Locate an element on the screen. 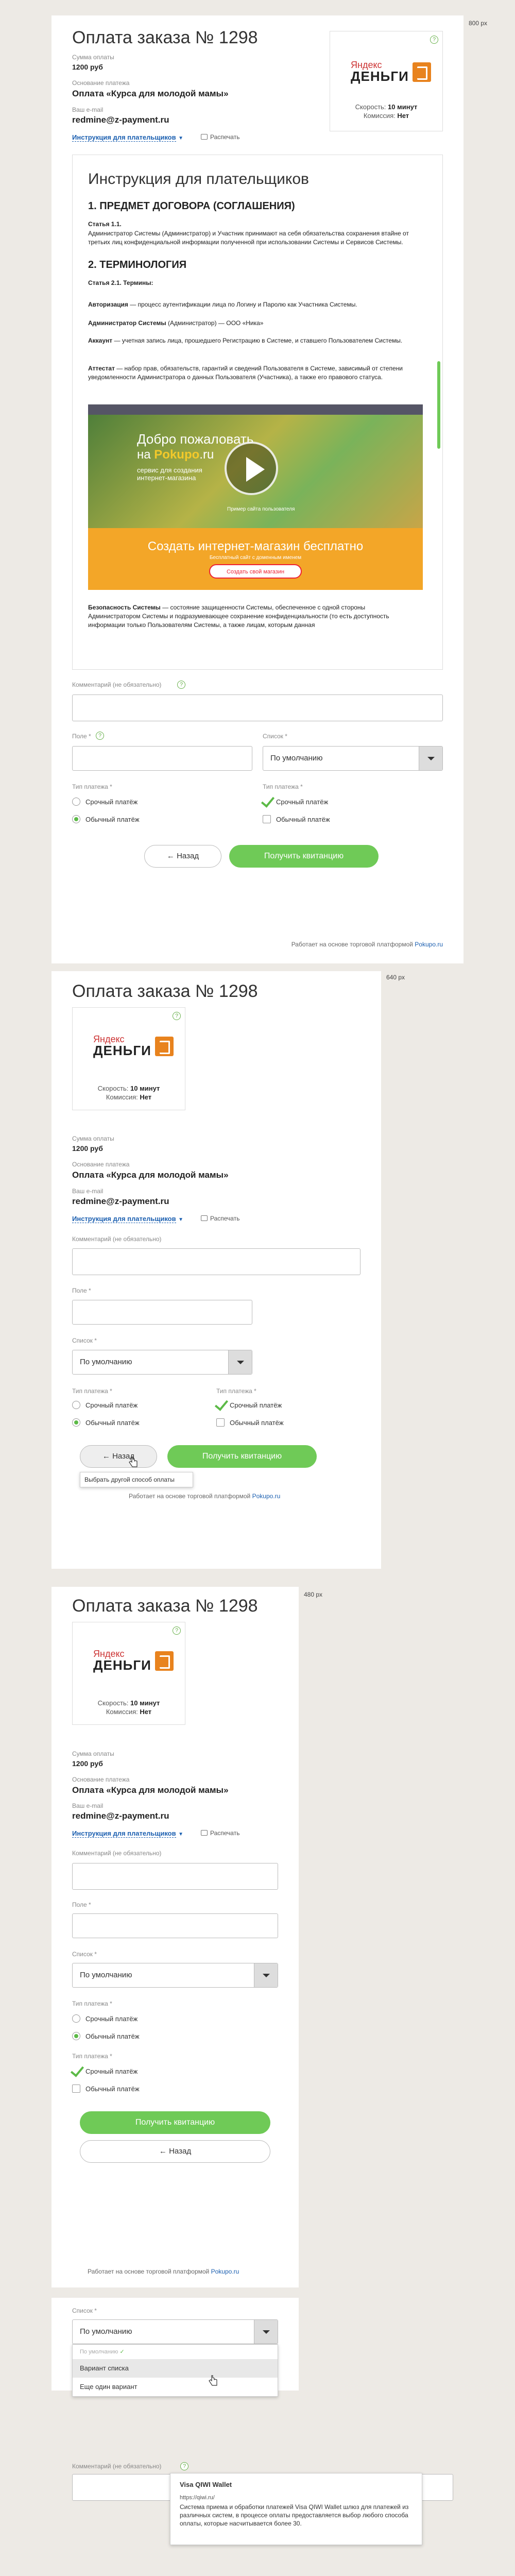  radio-icon is located at coordinates (76, 1405).